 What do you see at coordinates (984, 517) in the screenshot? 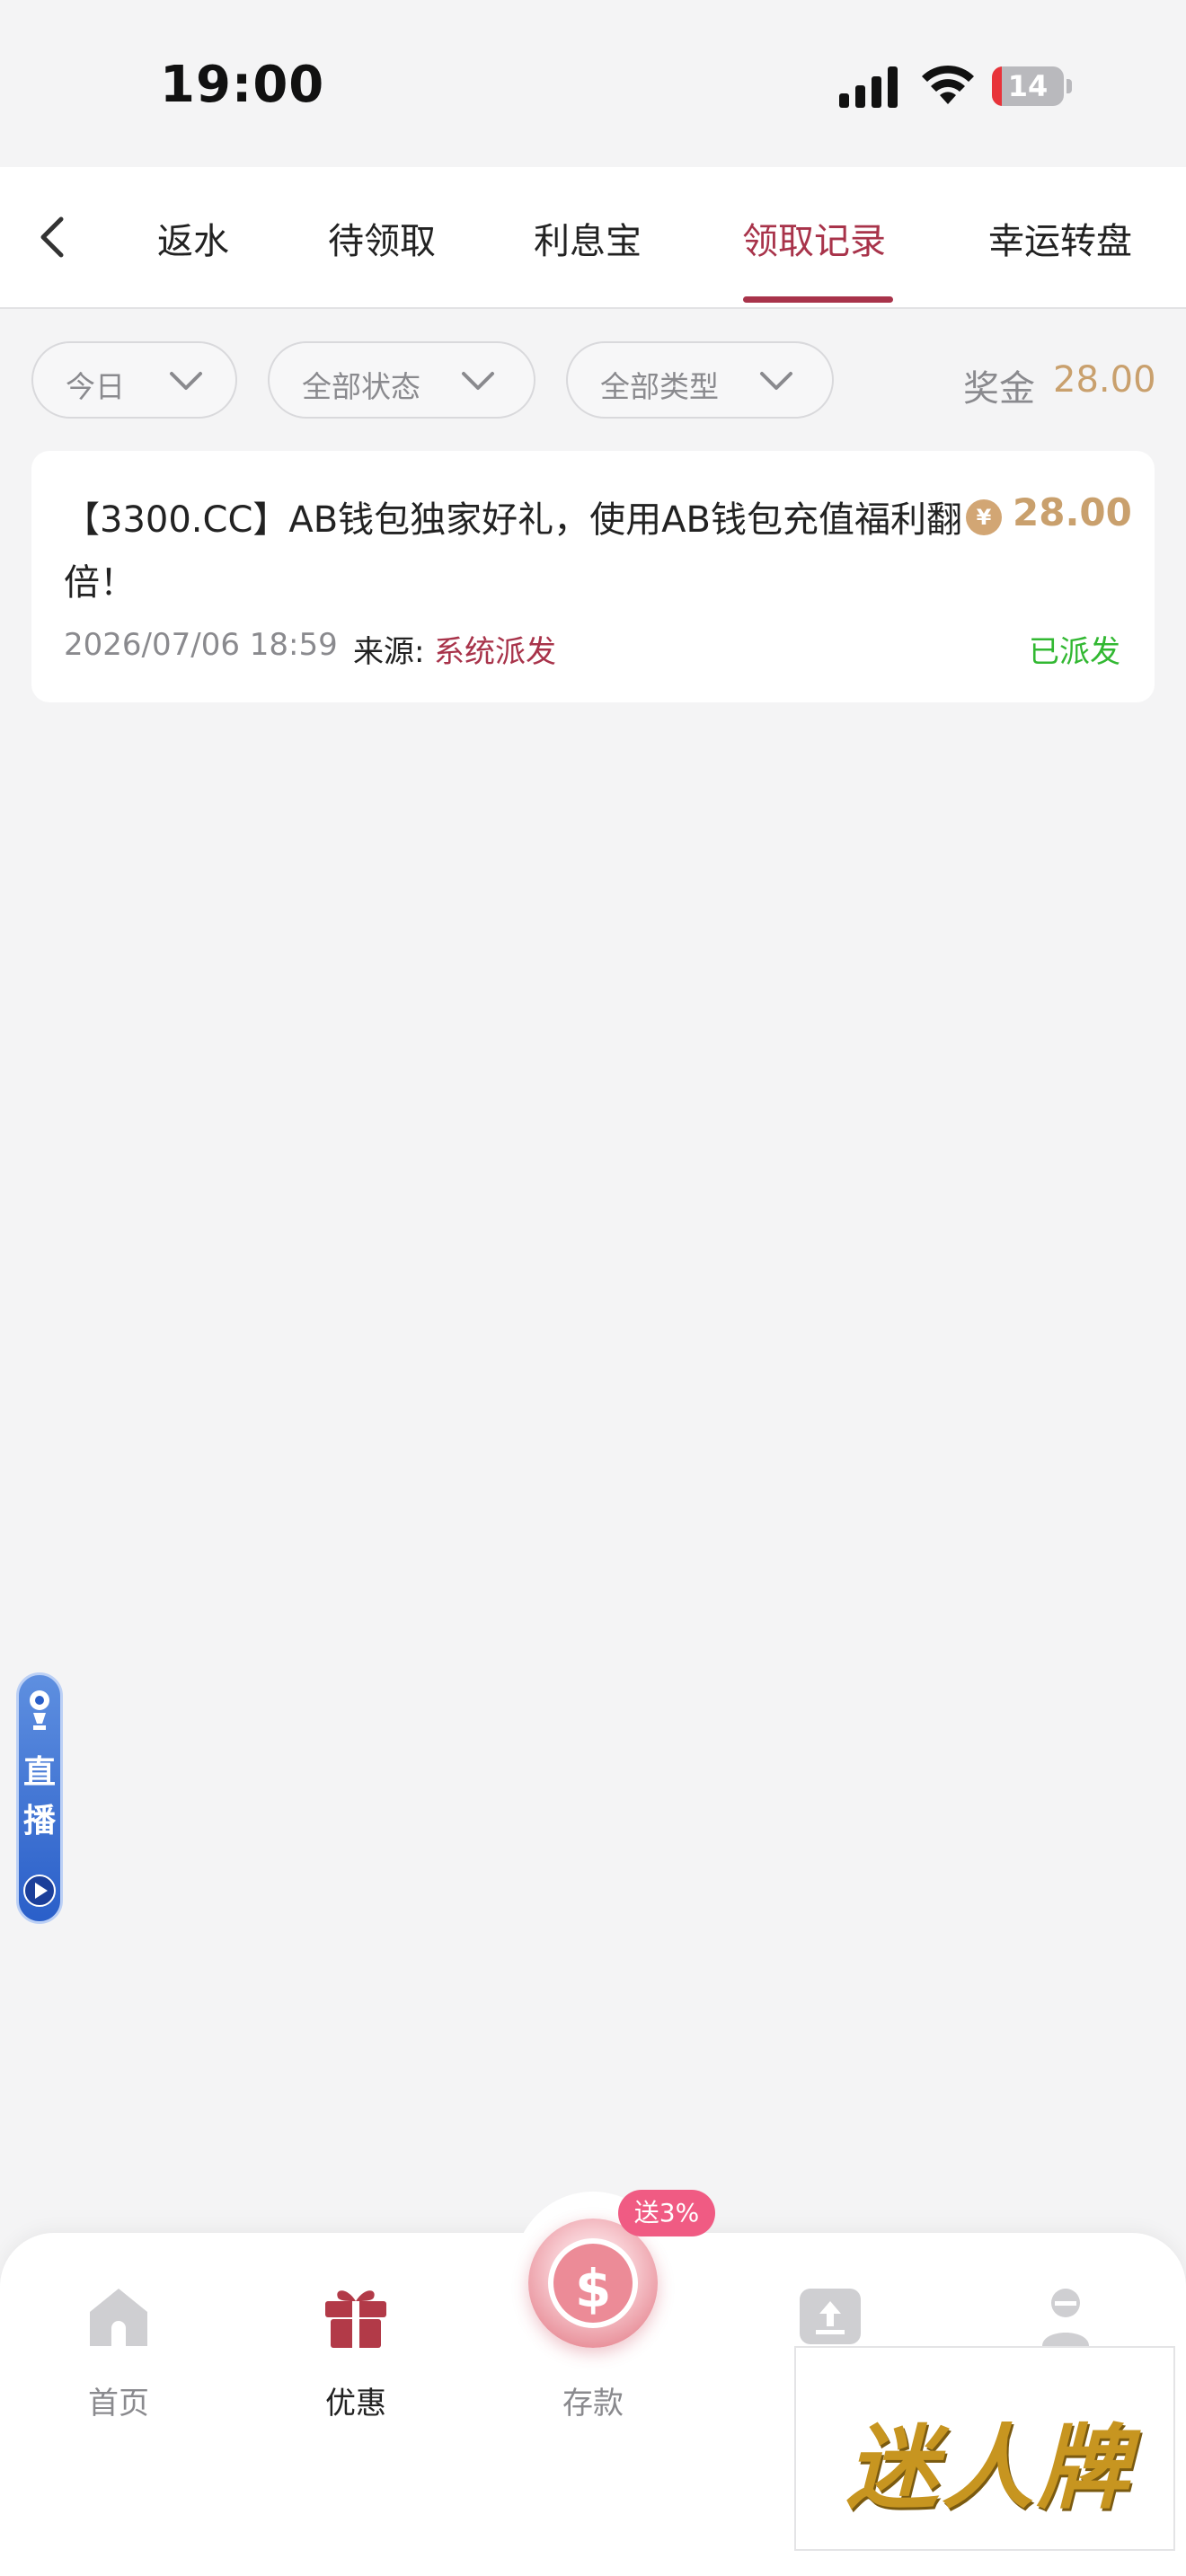
I see `coin-icon: ¥` at bounding box center [984, 517].